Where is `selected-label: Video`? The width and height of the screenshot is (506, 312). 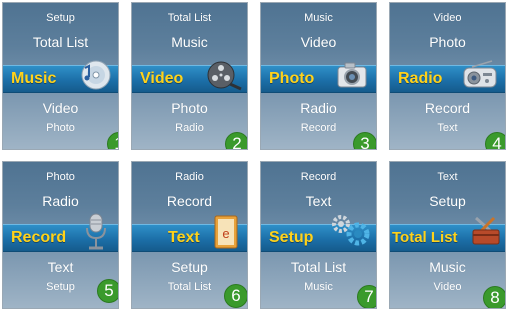
selected-label: Video is located at coordinates (162, 78).